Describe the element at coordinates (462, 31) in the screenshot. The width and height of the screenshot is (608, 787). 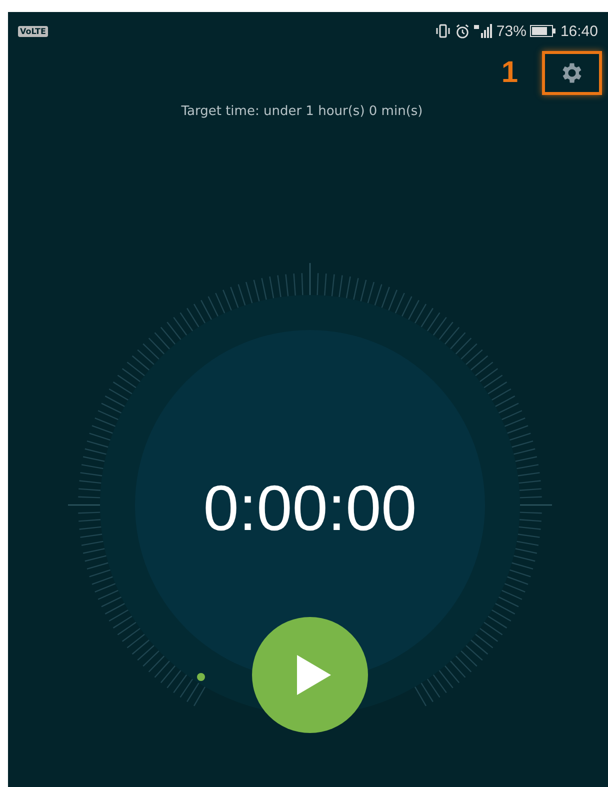
I see `alarm-icon` at that location.